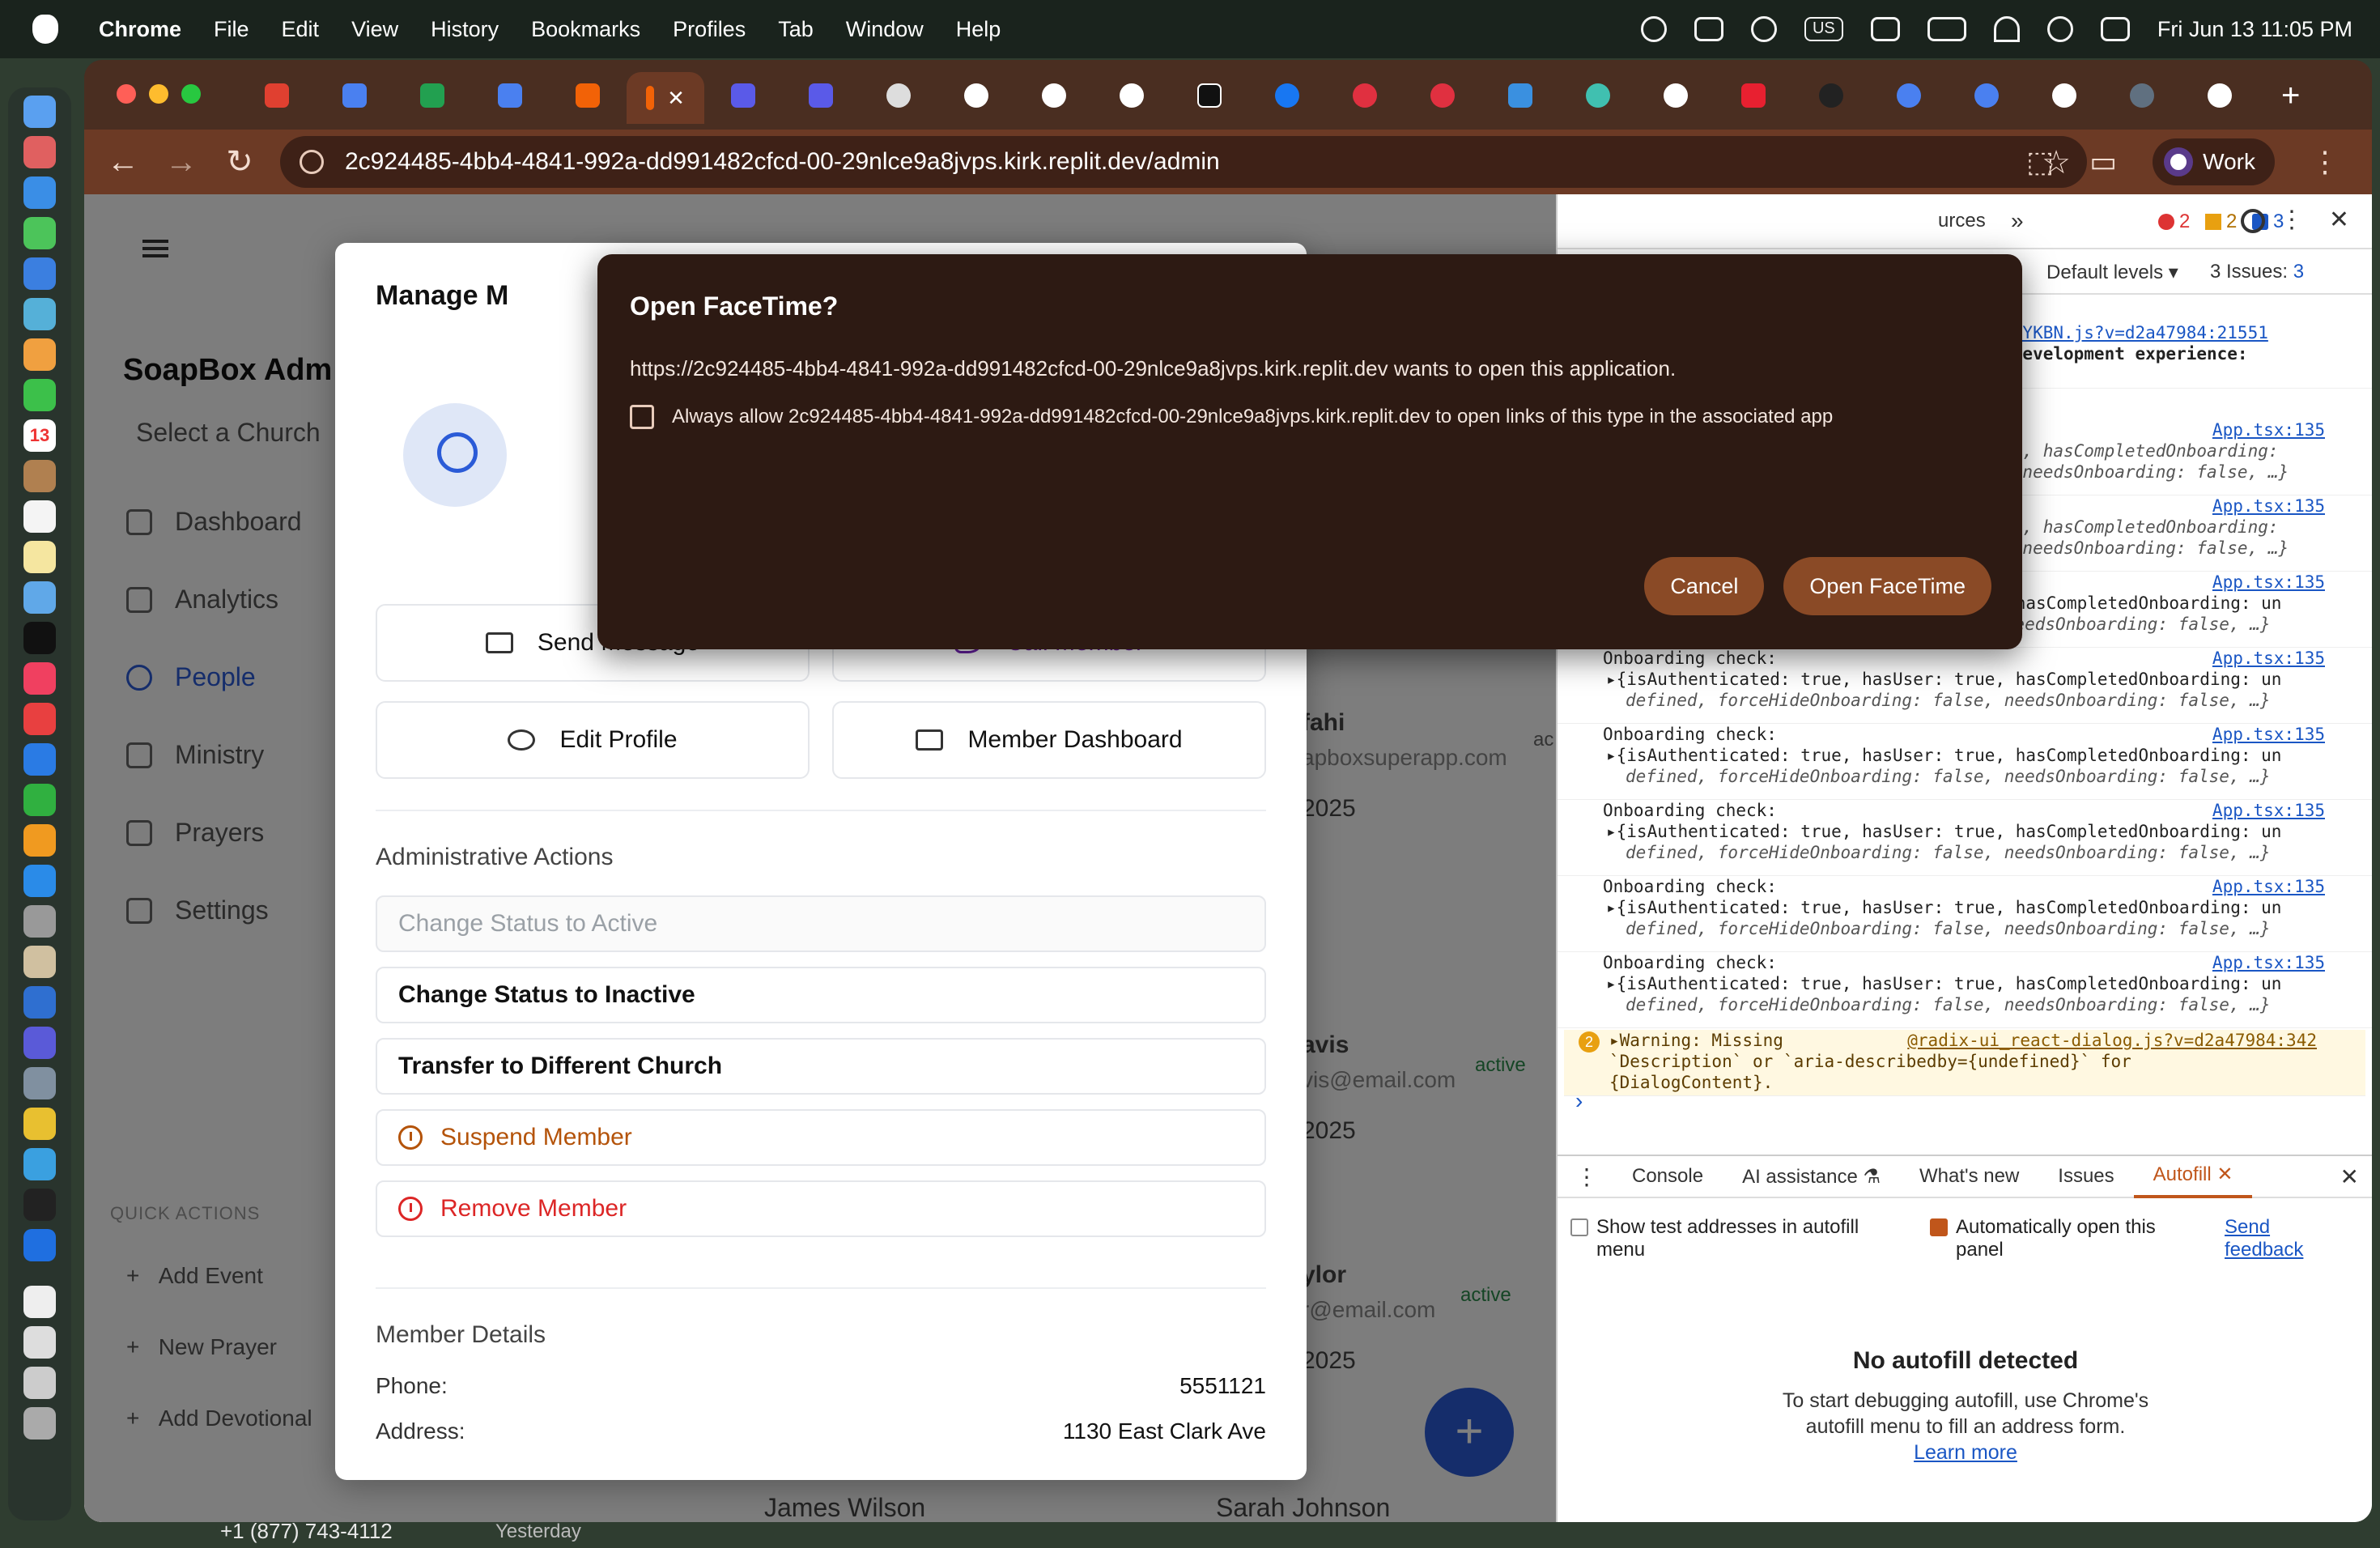 Image resolution: width=2380 pixels, height=1548 pixels. I want to click on remove-member-button: Remove Member, so click(821, 1208).